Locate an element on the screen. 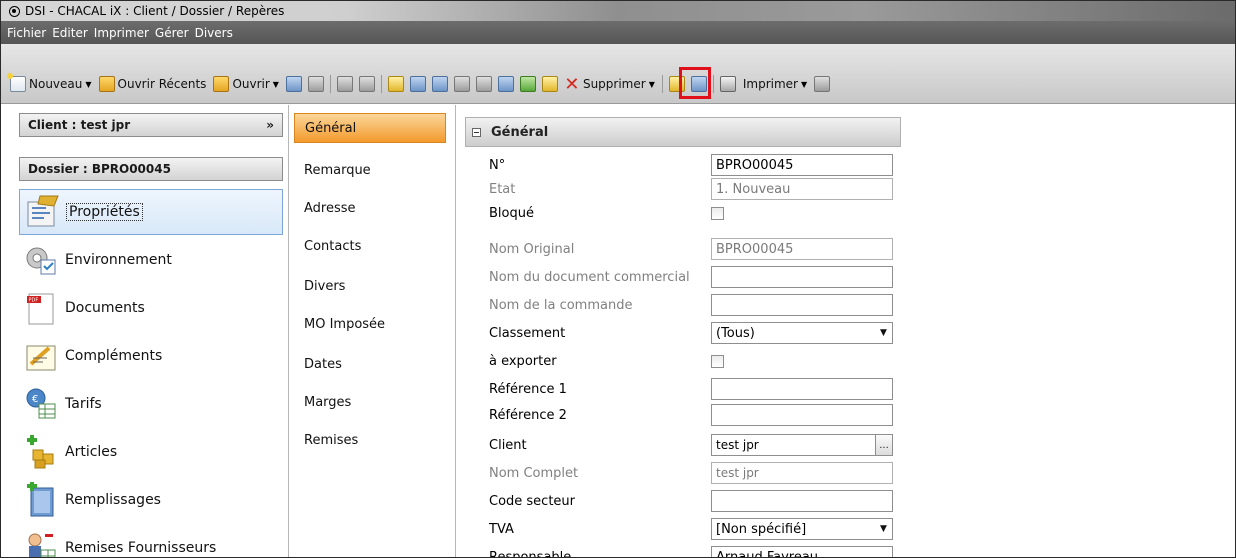 The image size is (1236, 558). prop-row-reference-1: Référence 1 is located at coordinates (699, 389).